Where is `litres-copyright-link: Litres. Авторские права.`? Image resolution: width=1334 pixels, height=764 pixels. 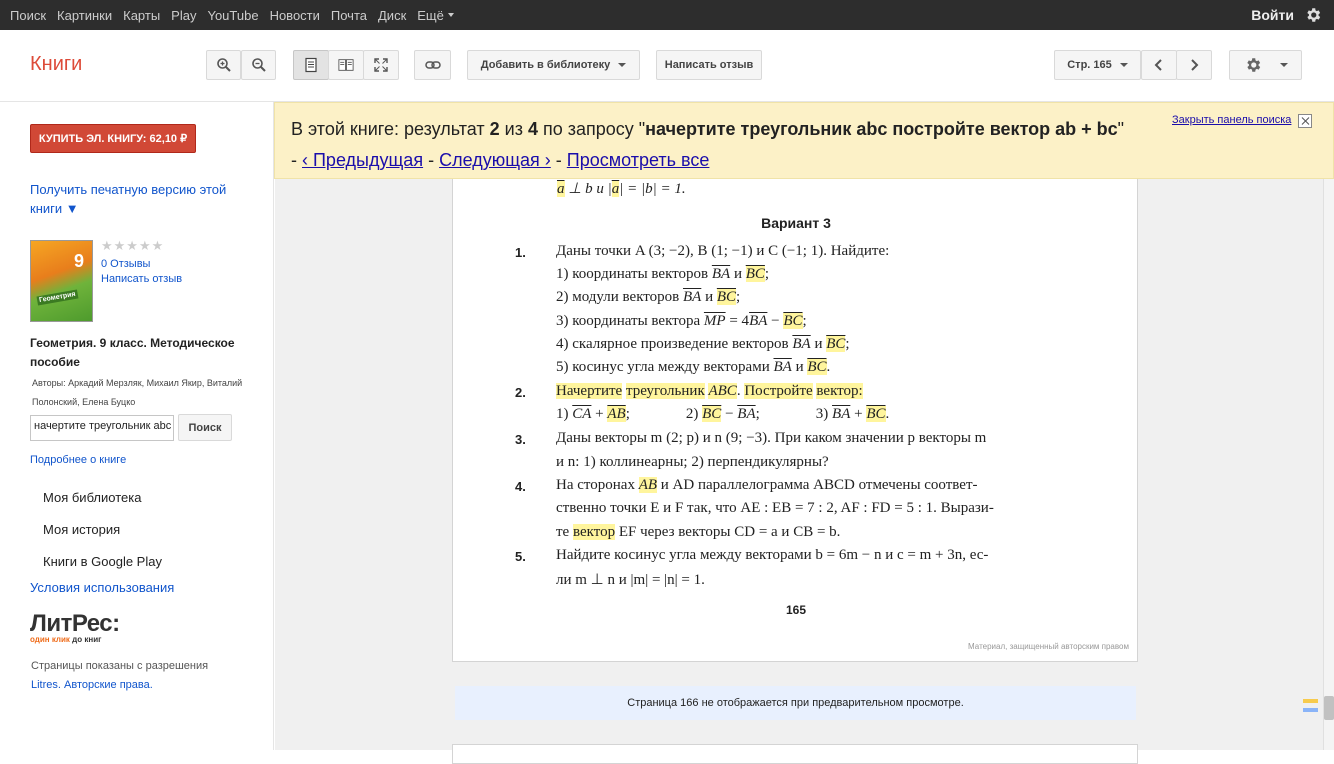
litres-copyright-link: Litres. Авторские права. is located at coordinates (141, 685).